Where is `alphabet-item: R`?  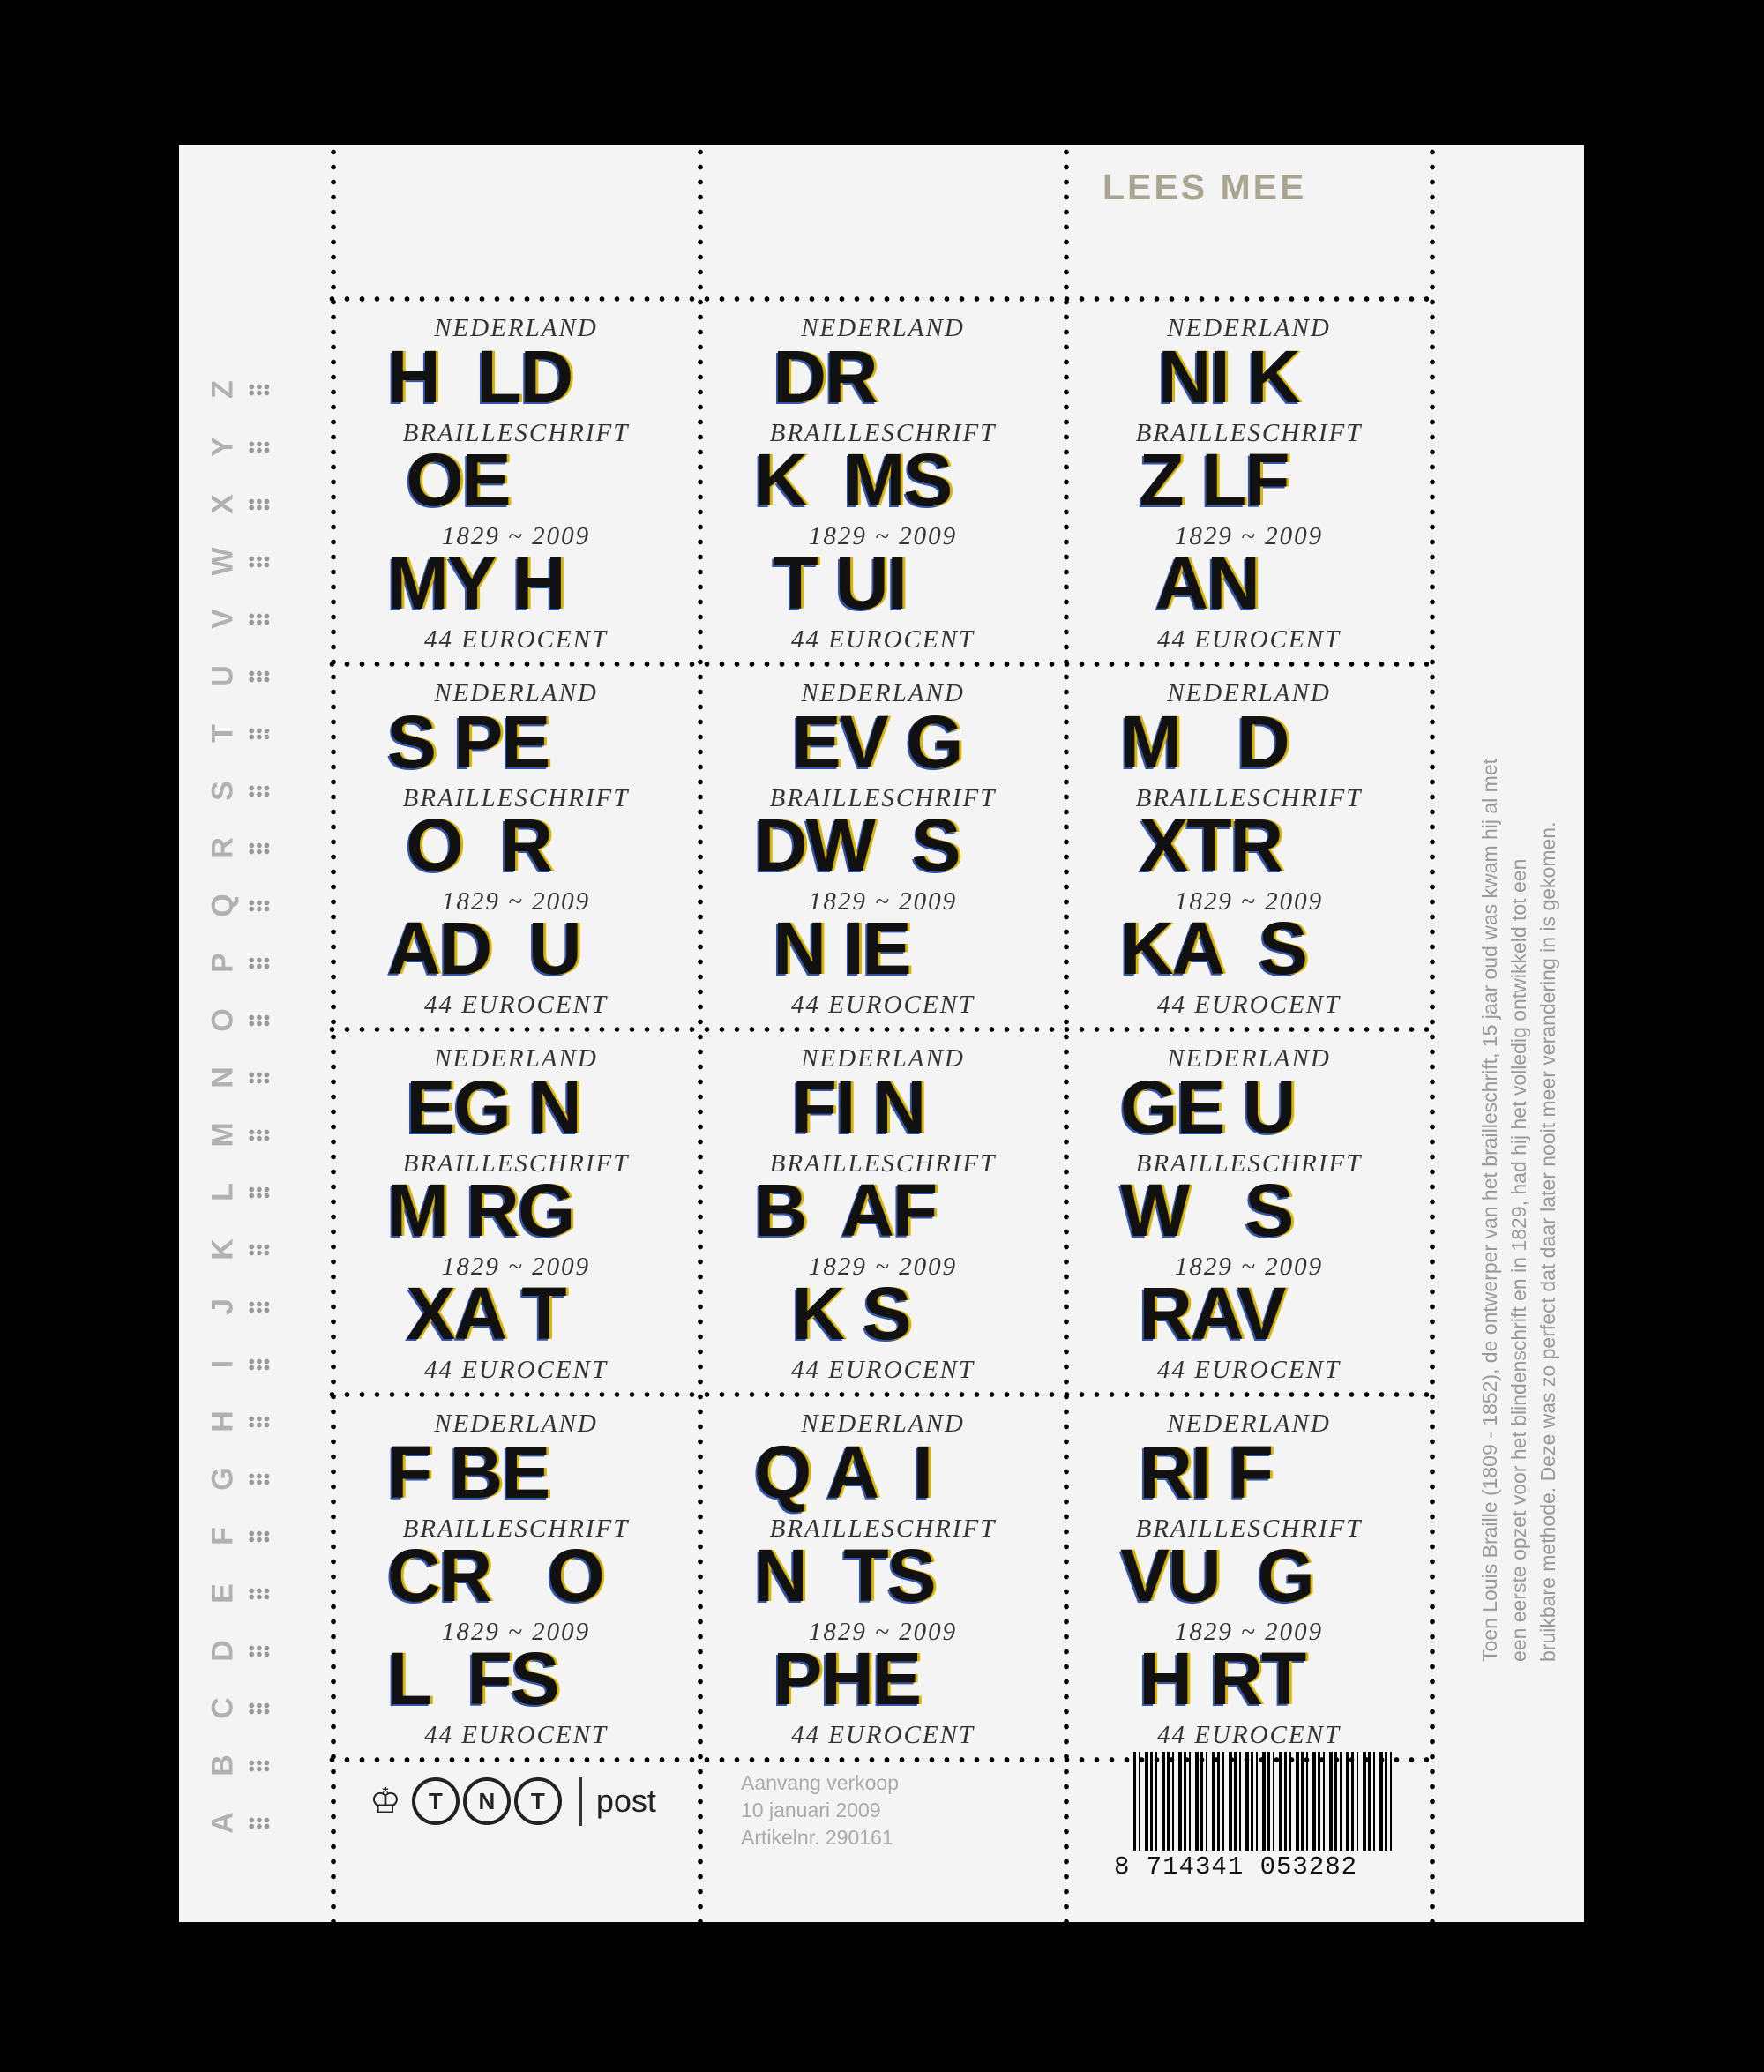 alphabet-item: R is located at coordinates (239, 848).